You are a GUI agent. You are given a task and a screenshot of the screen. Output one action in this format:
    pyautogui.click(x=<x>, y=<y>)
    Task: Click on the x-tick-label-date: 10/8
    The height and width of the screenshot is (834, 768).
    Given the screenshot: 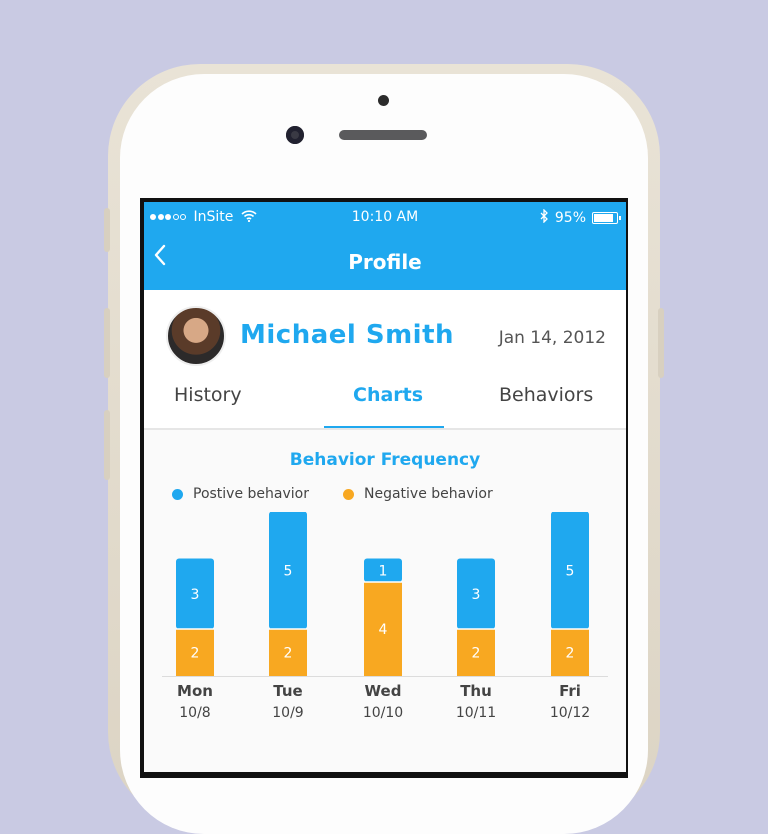 What is the action you would take?
    pyautogui.click(x=194, y=713)
    